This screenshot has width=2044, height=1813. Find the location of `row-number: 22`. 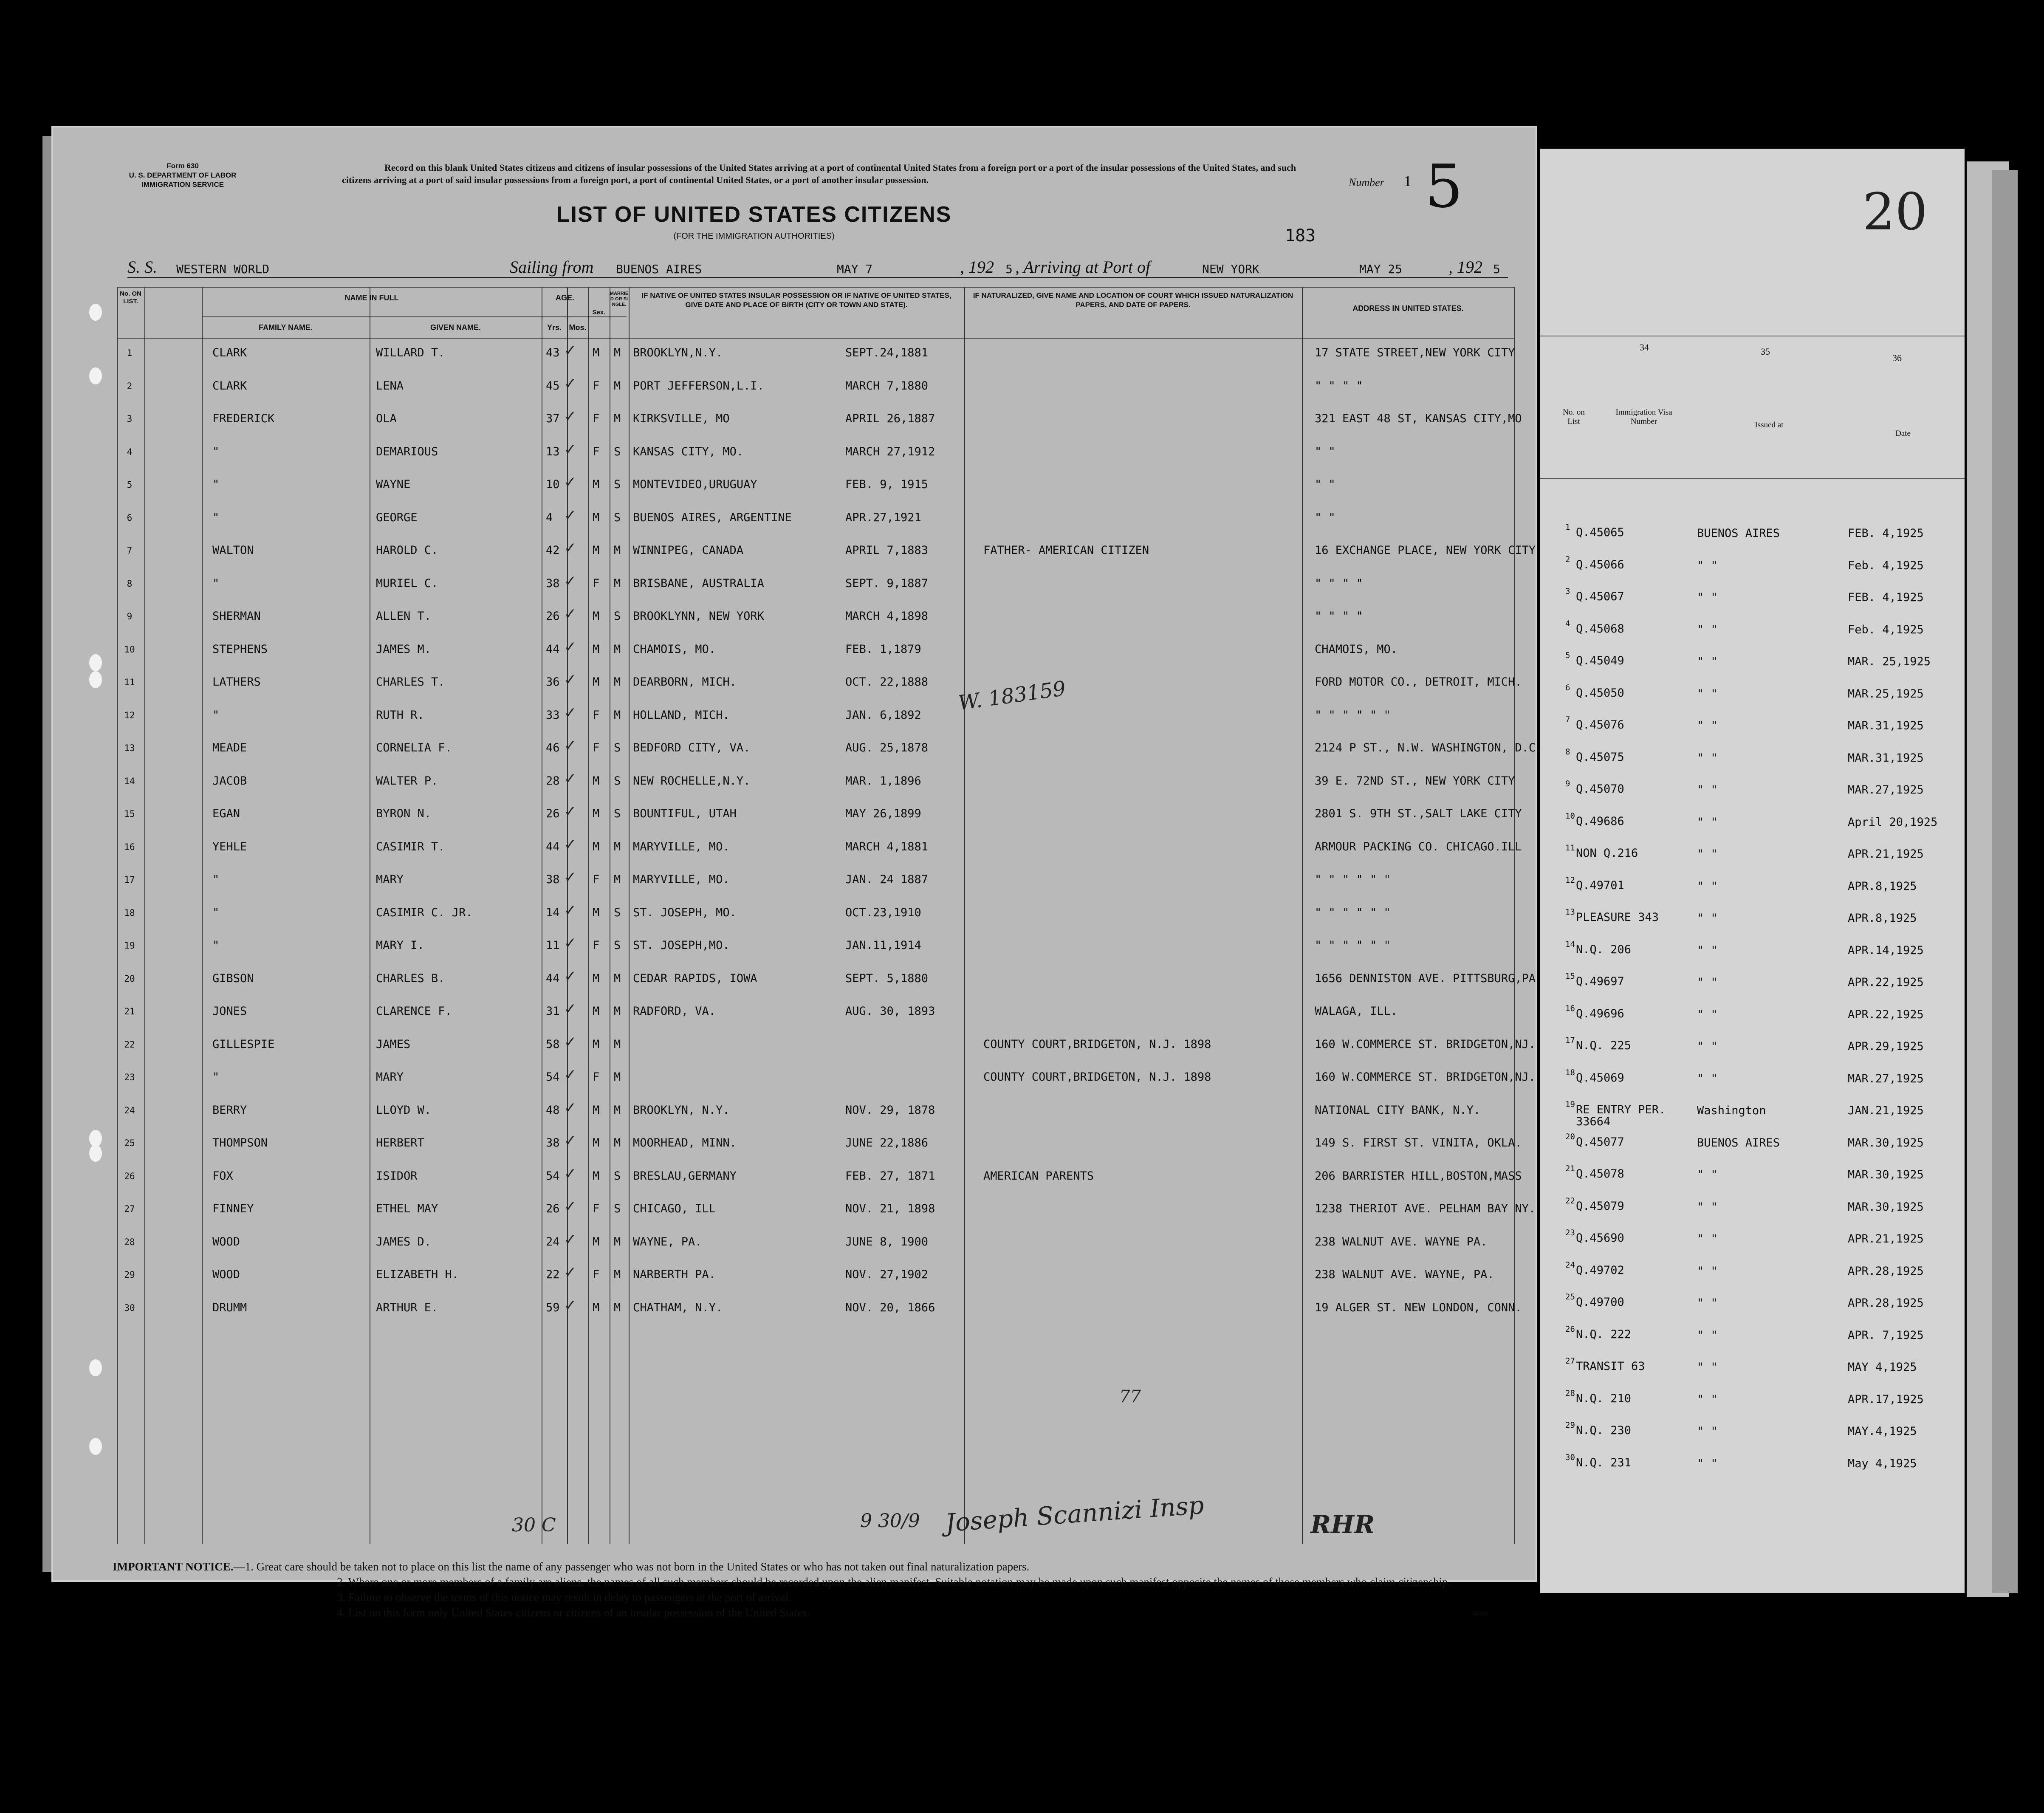

row-number: 22 is located at coordinates (129, 1044).